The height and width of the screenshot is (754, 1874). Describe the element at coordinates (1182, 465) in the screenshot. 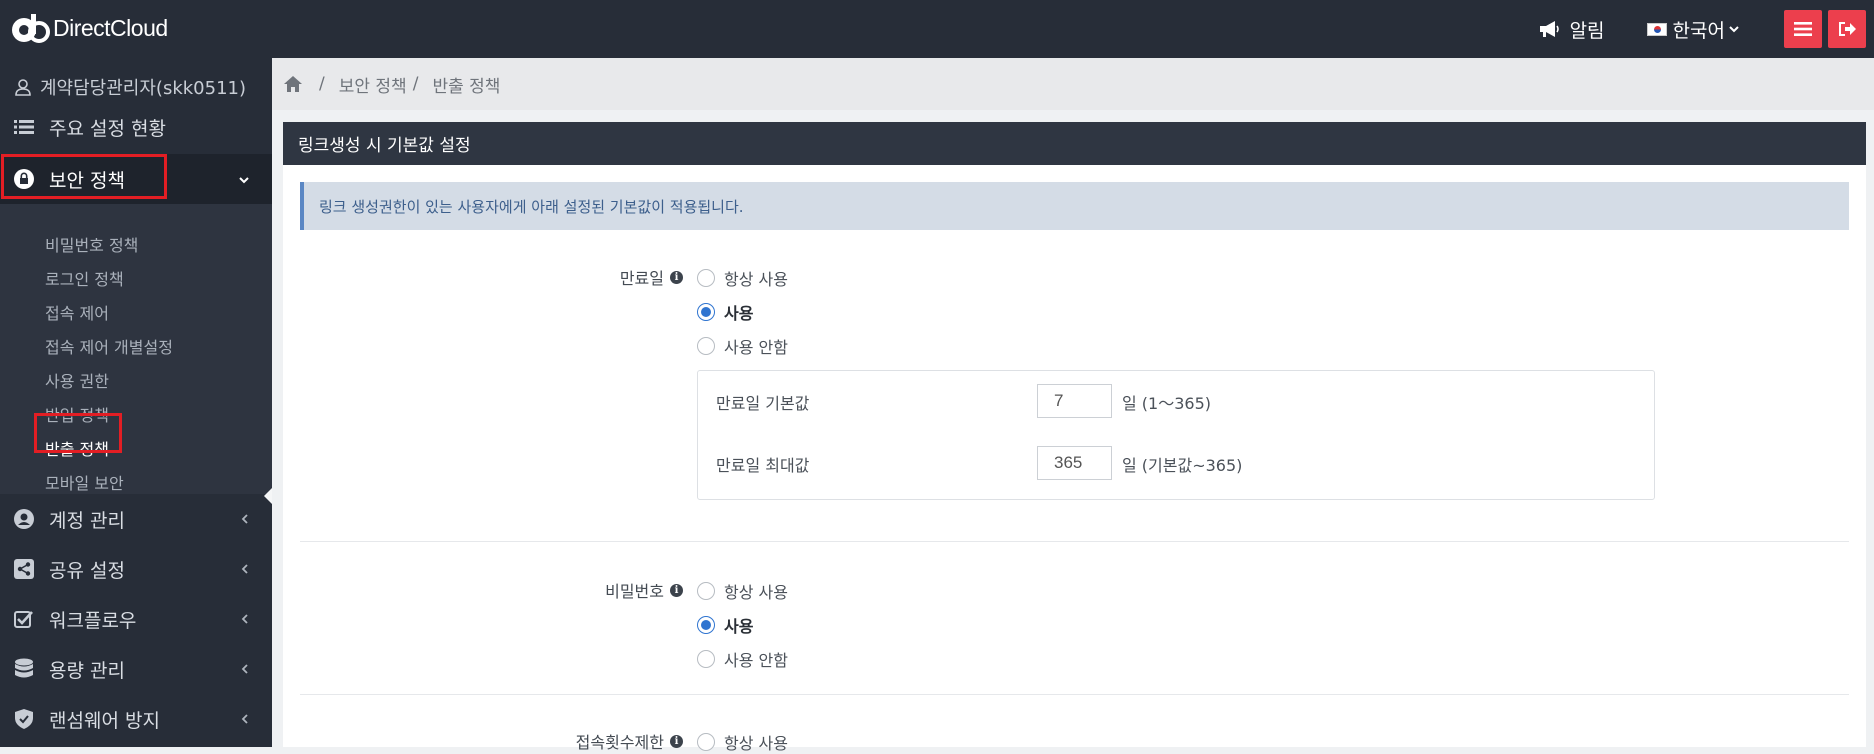

I see `expiry-max-unit: 일 (기본값~365)` at that location.